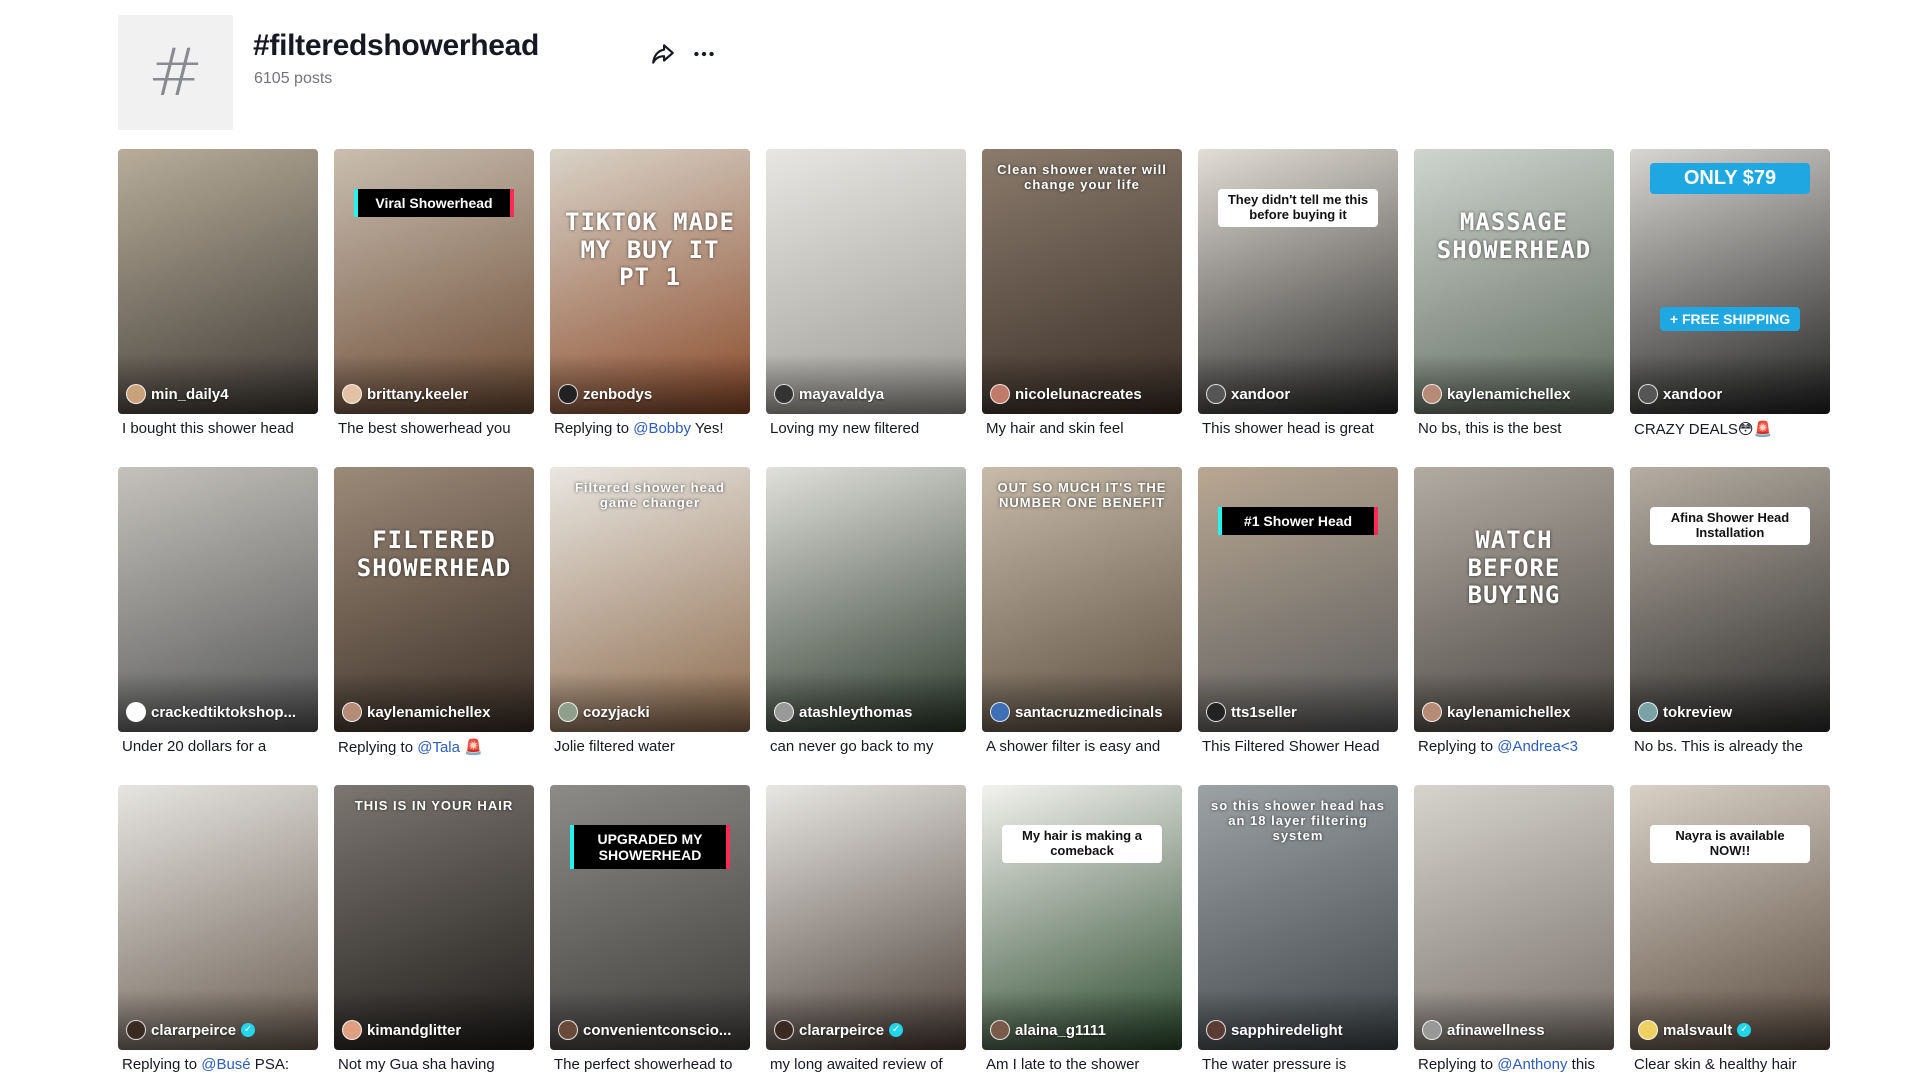 The width and height of the screenshot is (1920, 1080). Describe the element at coordinates (225, 1064) in the screenshot. I see `mention-link: @Busé` at that location.